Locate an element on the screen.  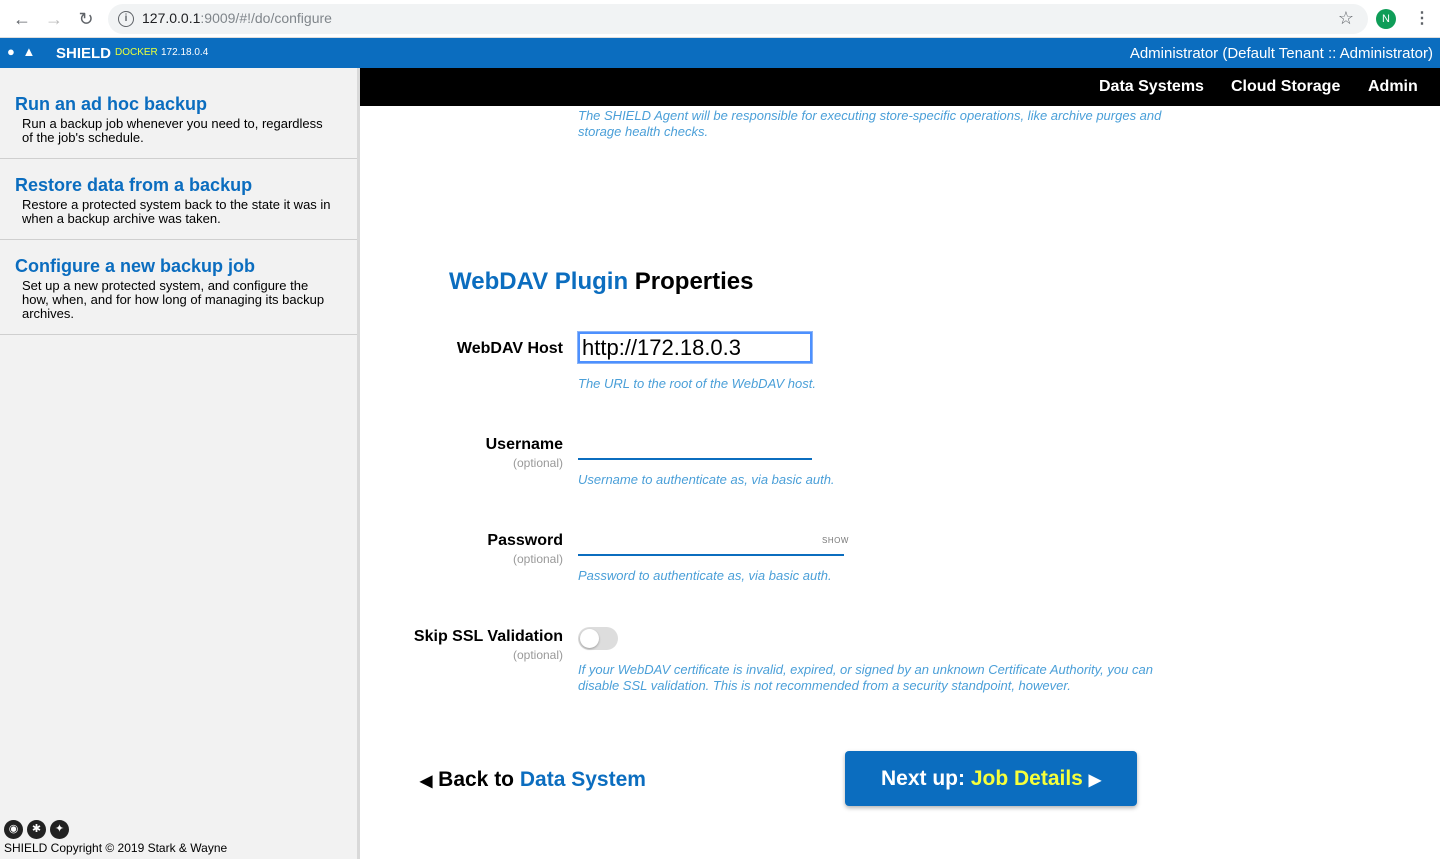
copyright-text: SHIELD Copyright © 2019 Stark & Wayne is located at coordinates (116, 848).